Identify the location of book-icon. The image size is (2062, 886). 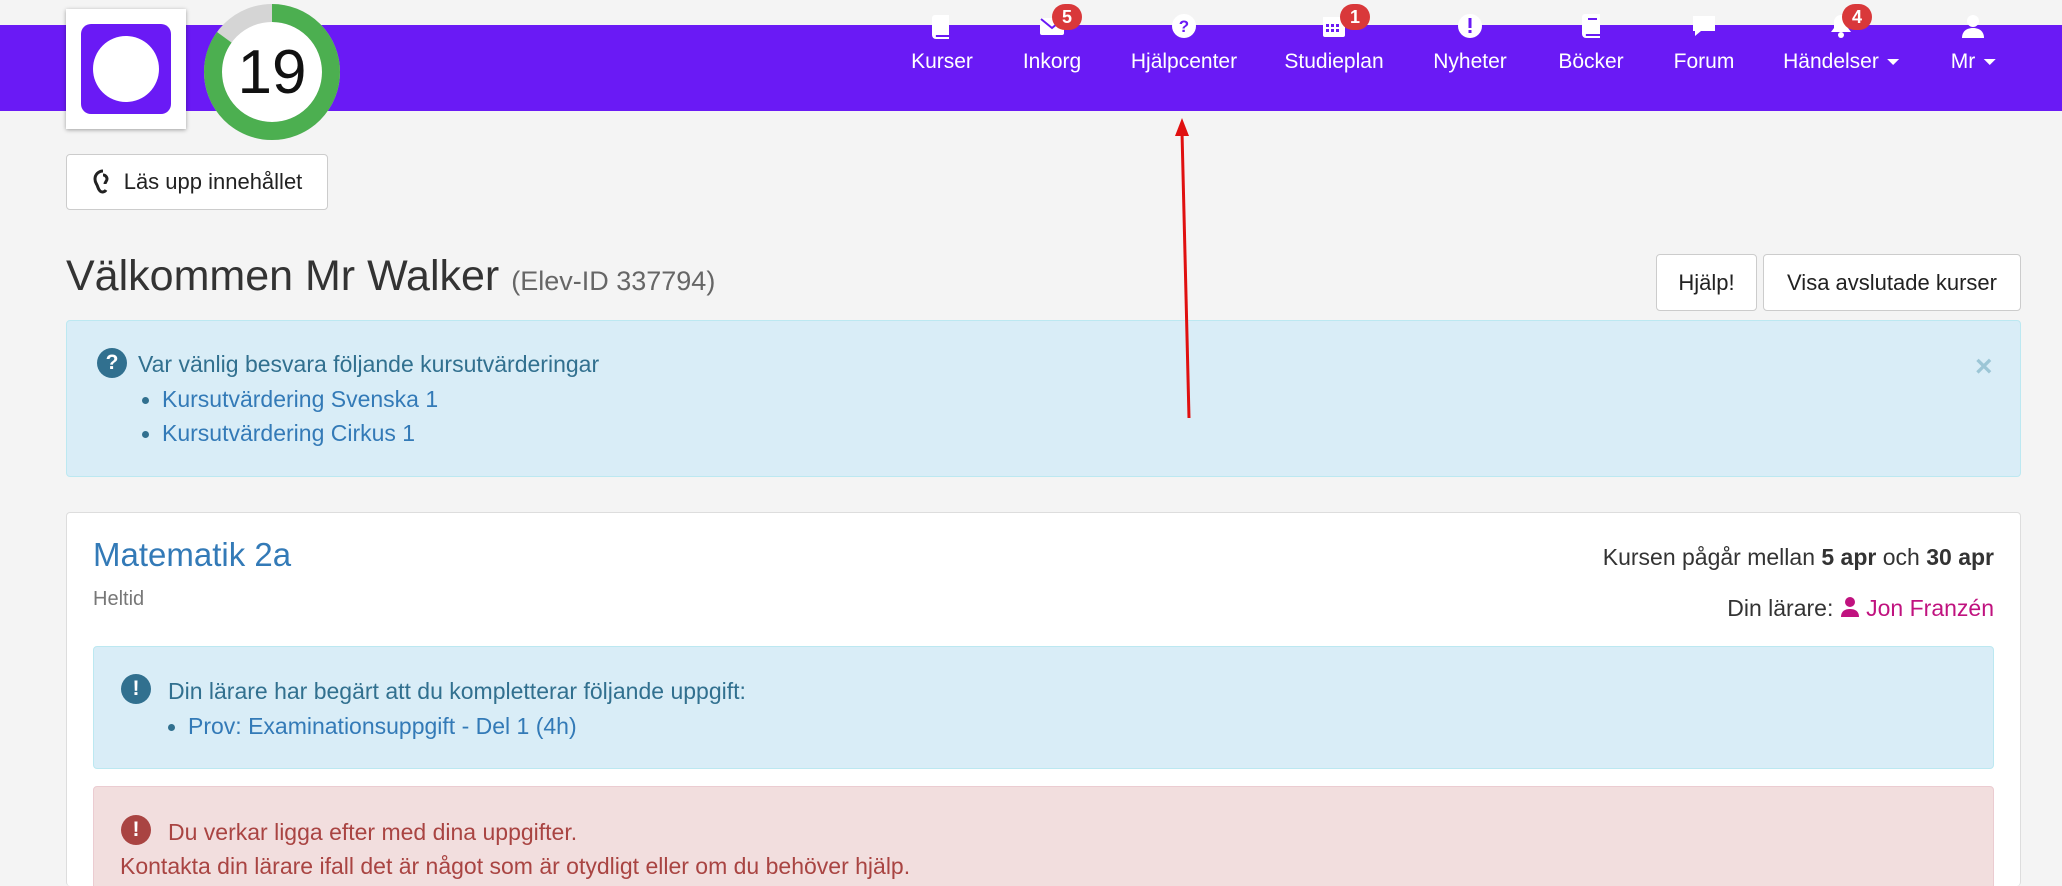
(942, 26).